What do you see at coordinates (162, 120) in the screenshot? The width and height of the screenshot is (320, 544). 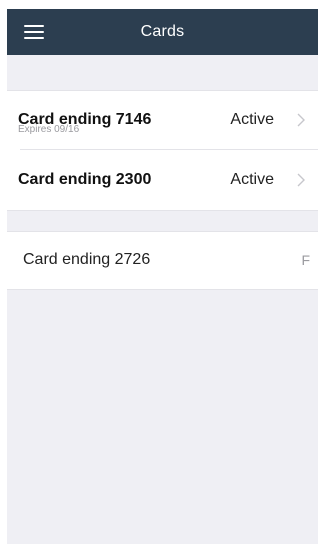 I see `card-row-7146: Card ending 7146 Expires 09/16 Active` at bounding box center [162, 120].